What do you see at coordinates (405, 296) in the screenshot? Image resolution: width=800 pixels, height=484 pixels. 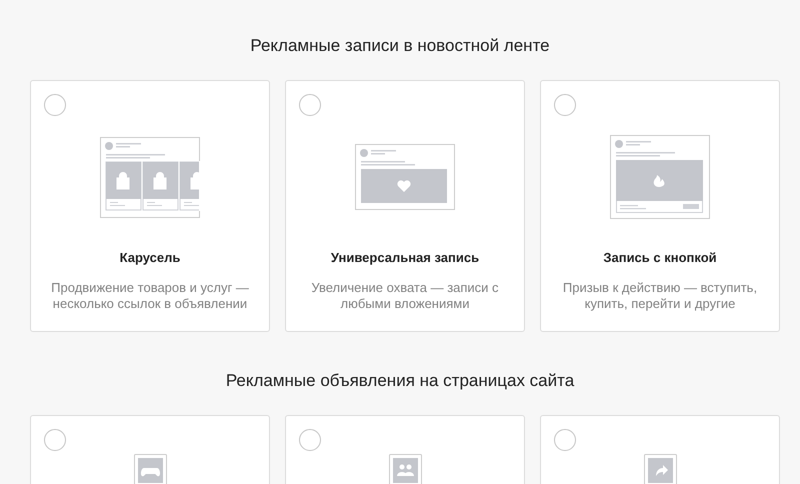 I see `card-description: Увеличение охвата — записи с любыми вложениями` at bounding box center [405, 296].